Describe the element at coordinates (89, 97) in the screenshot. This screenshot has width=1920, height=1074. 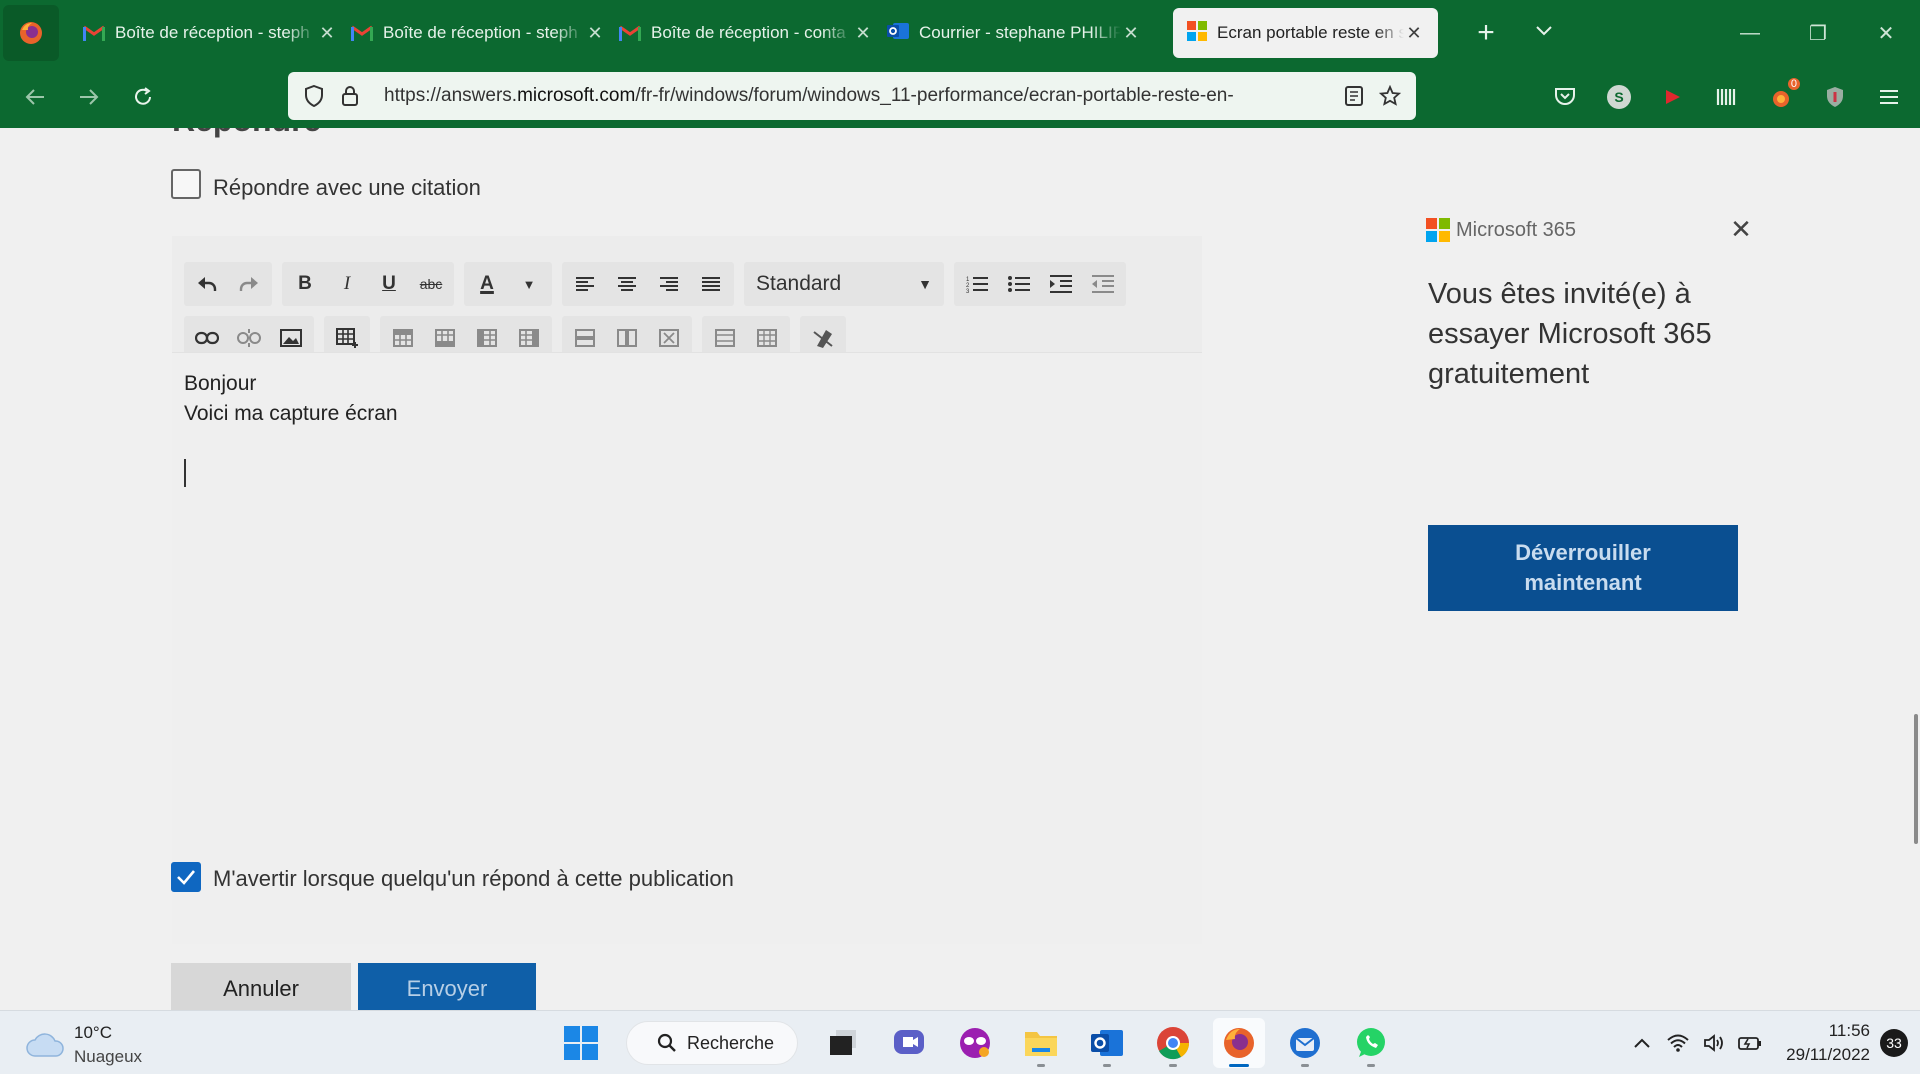
I see `forward-button` at that location.